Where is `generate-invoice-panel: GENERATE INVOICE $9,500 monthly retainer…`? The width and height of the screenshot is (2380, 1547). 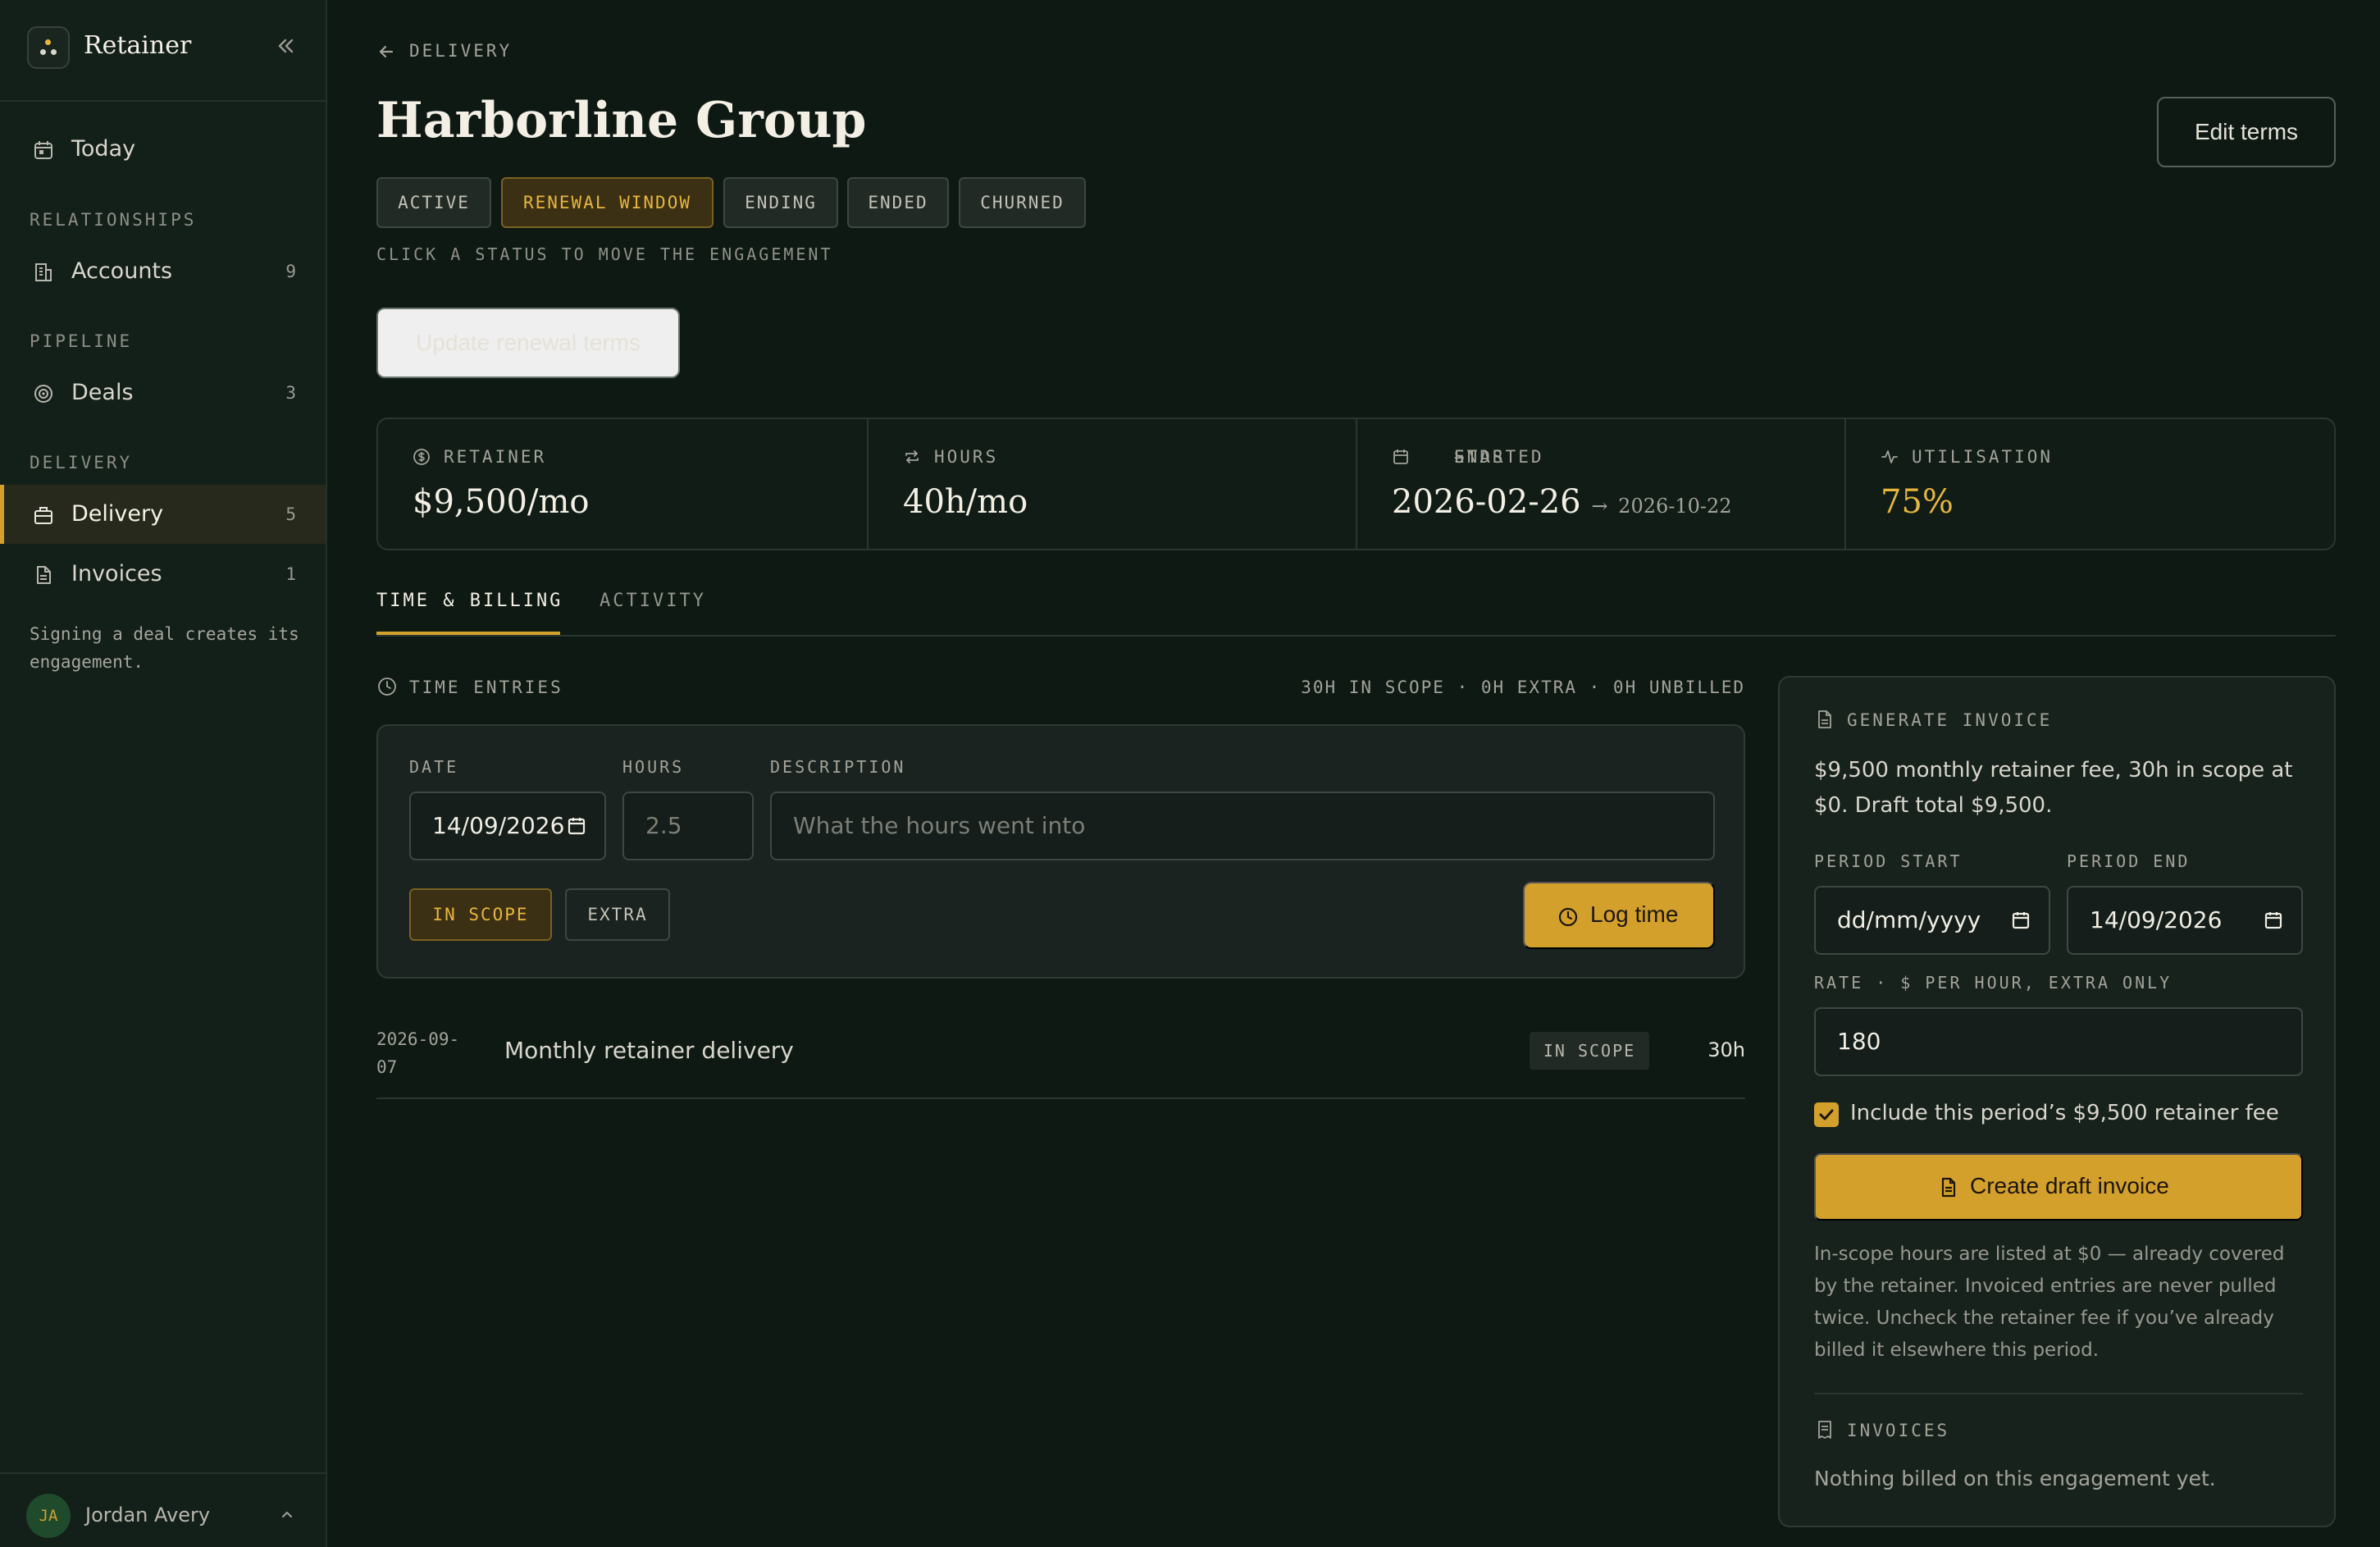
generate-invoice-panel: GENERATE INVOICE $9,500 monthly retainer… is located at coordinates (2057, 1102).